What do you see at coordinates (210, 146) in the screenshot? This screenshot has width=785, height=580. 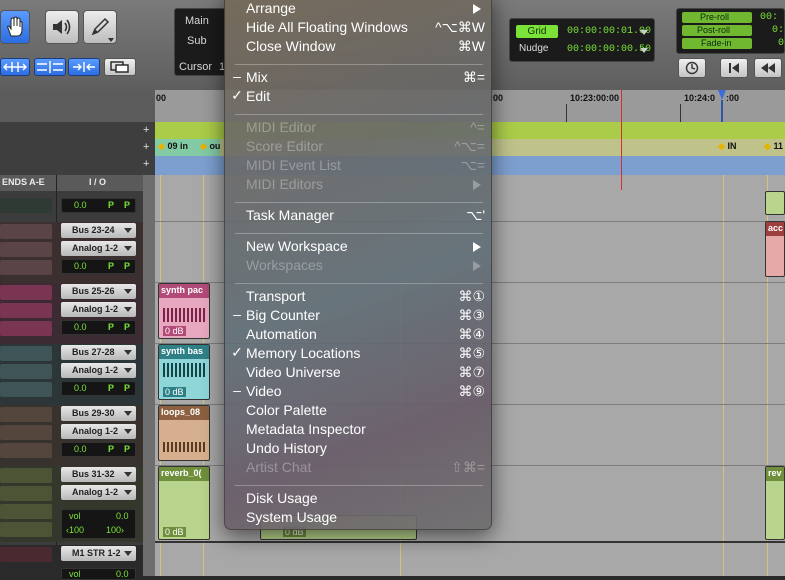 I see `marker-out: ◆ ou` at bounding box center [210, 146].